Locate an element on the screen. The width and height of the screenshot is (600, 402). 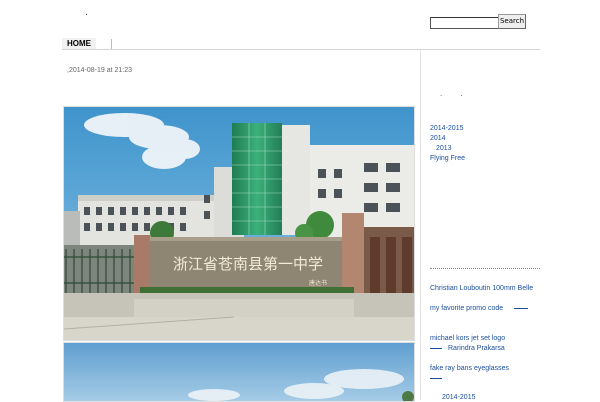
gate-sign-signature: 唐达书 is located at coordinates (318, 283).